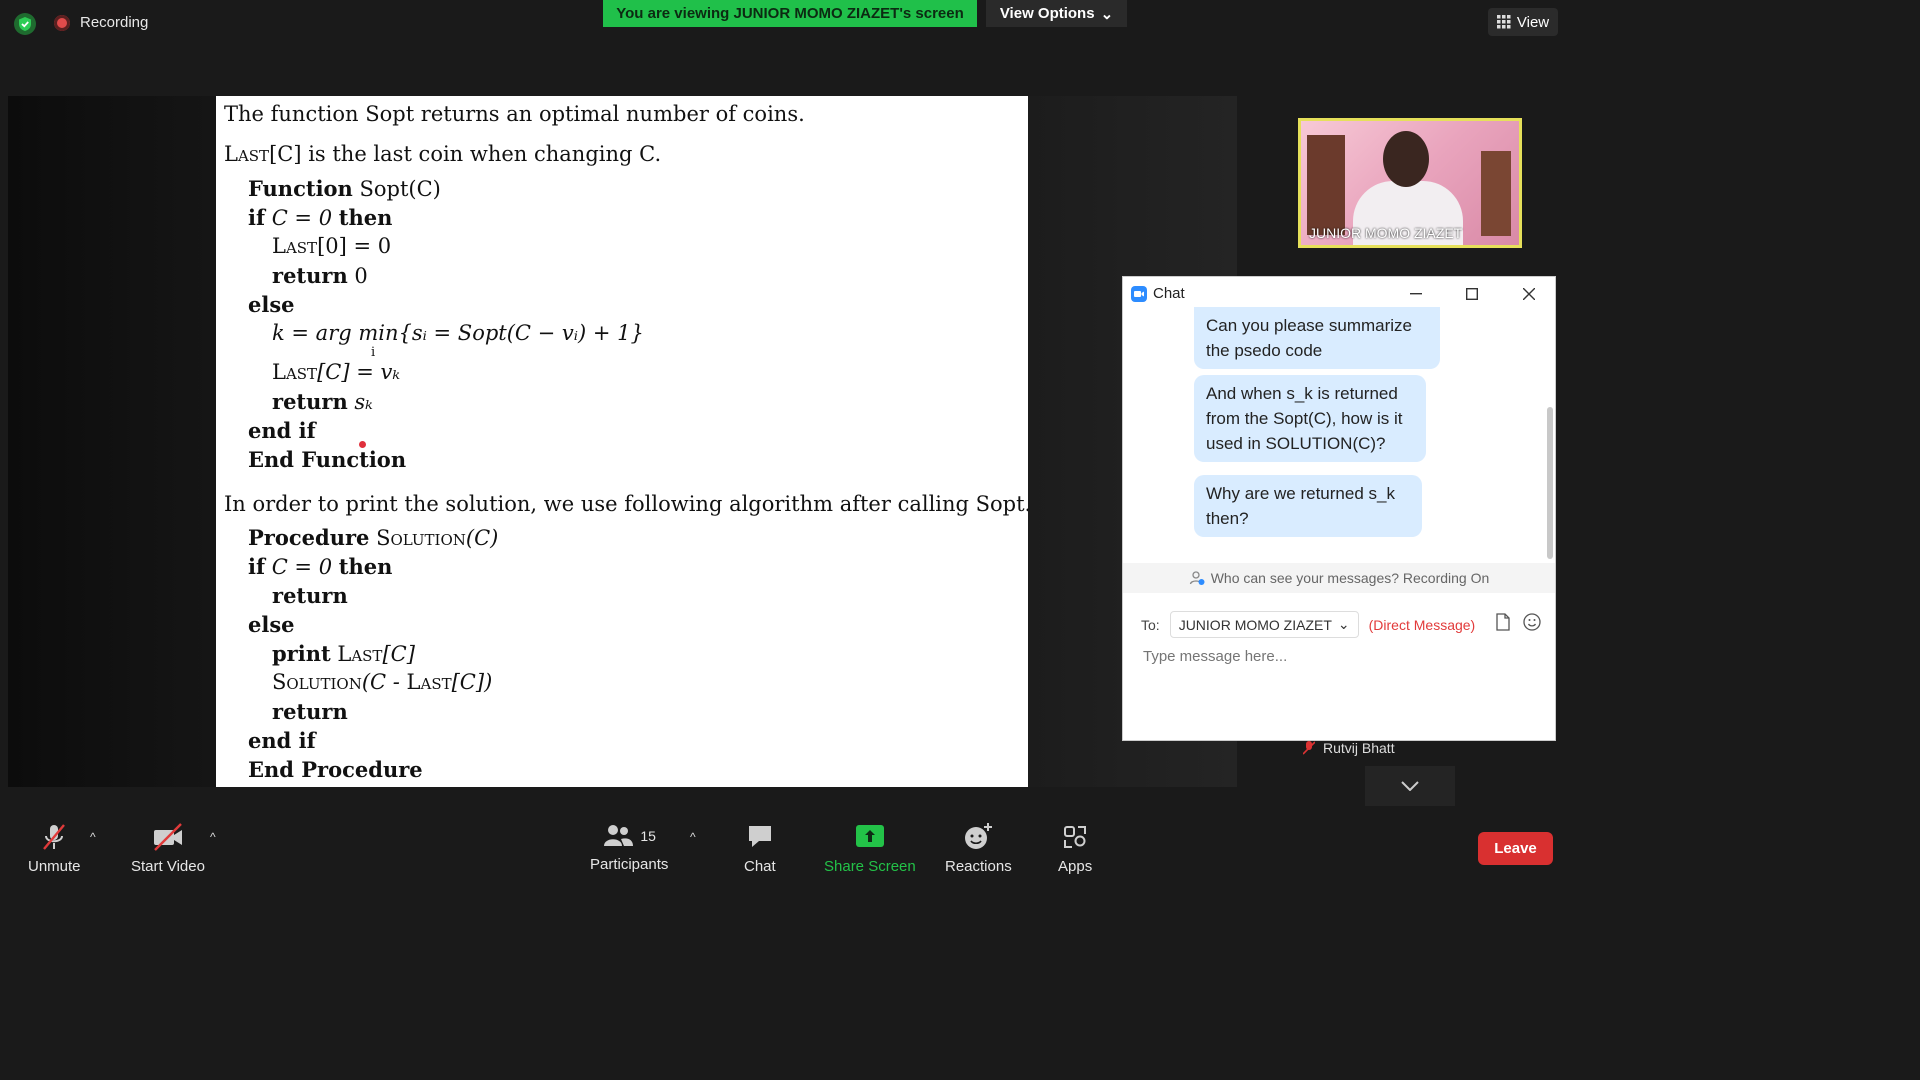 The image size is (1920, 1080). I want to click on chat-message-input, so click(1343, 656).